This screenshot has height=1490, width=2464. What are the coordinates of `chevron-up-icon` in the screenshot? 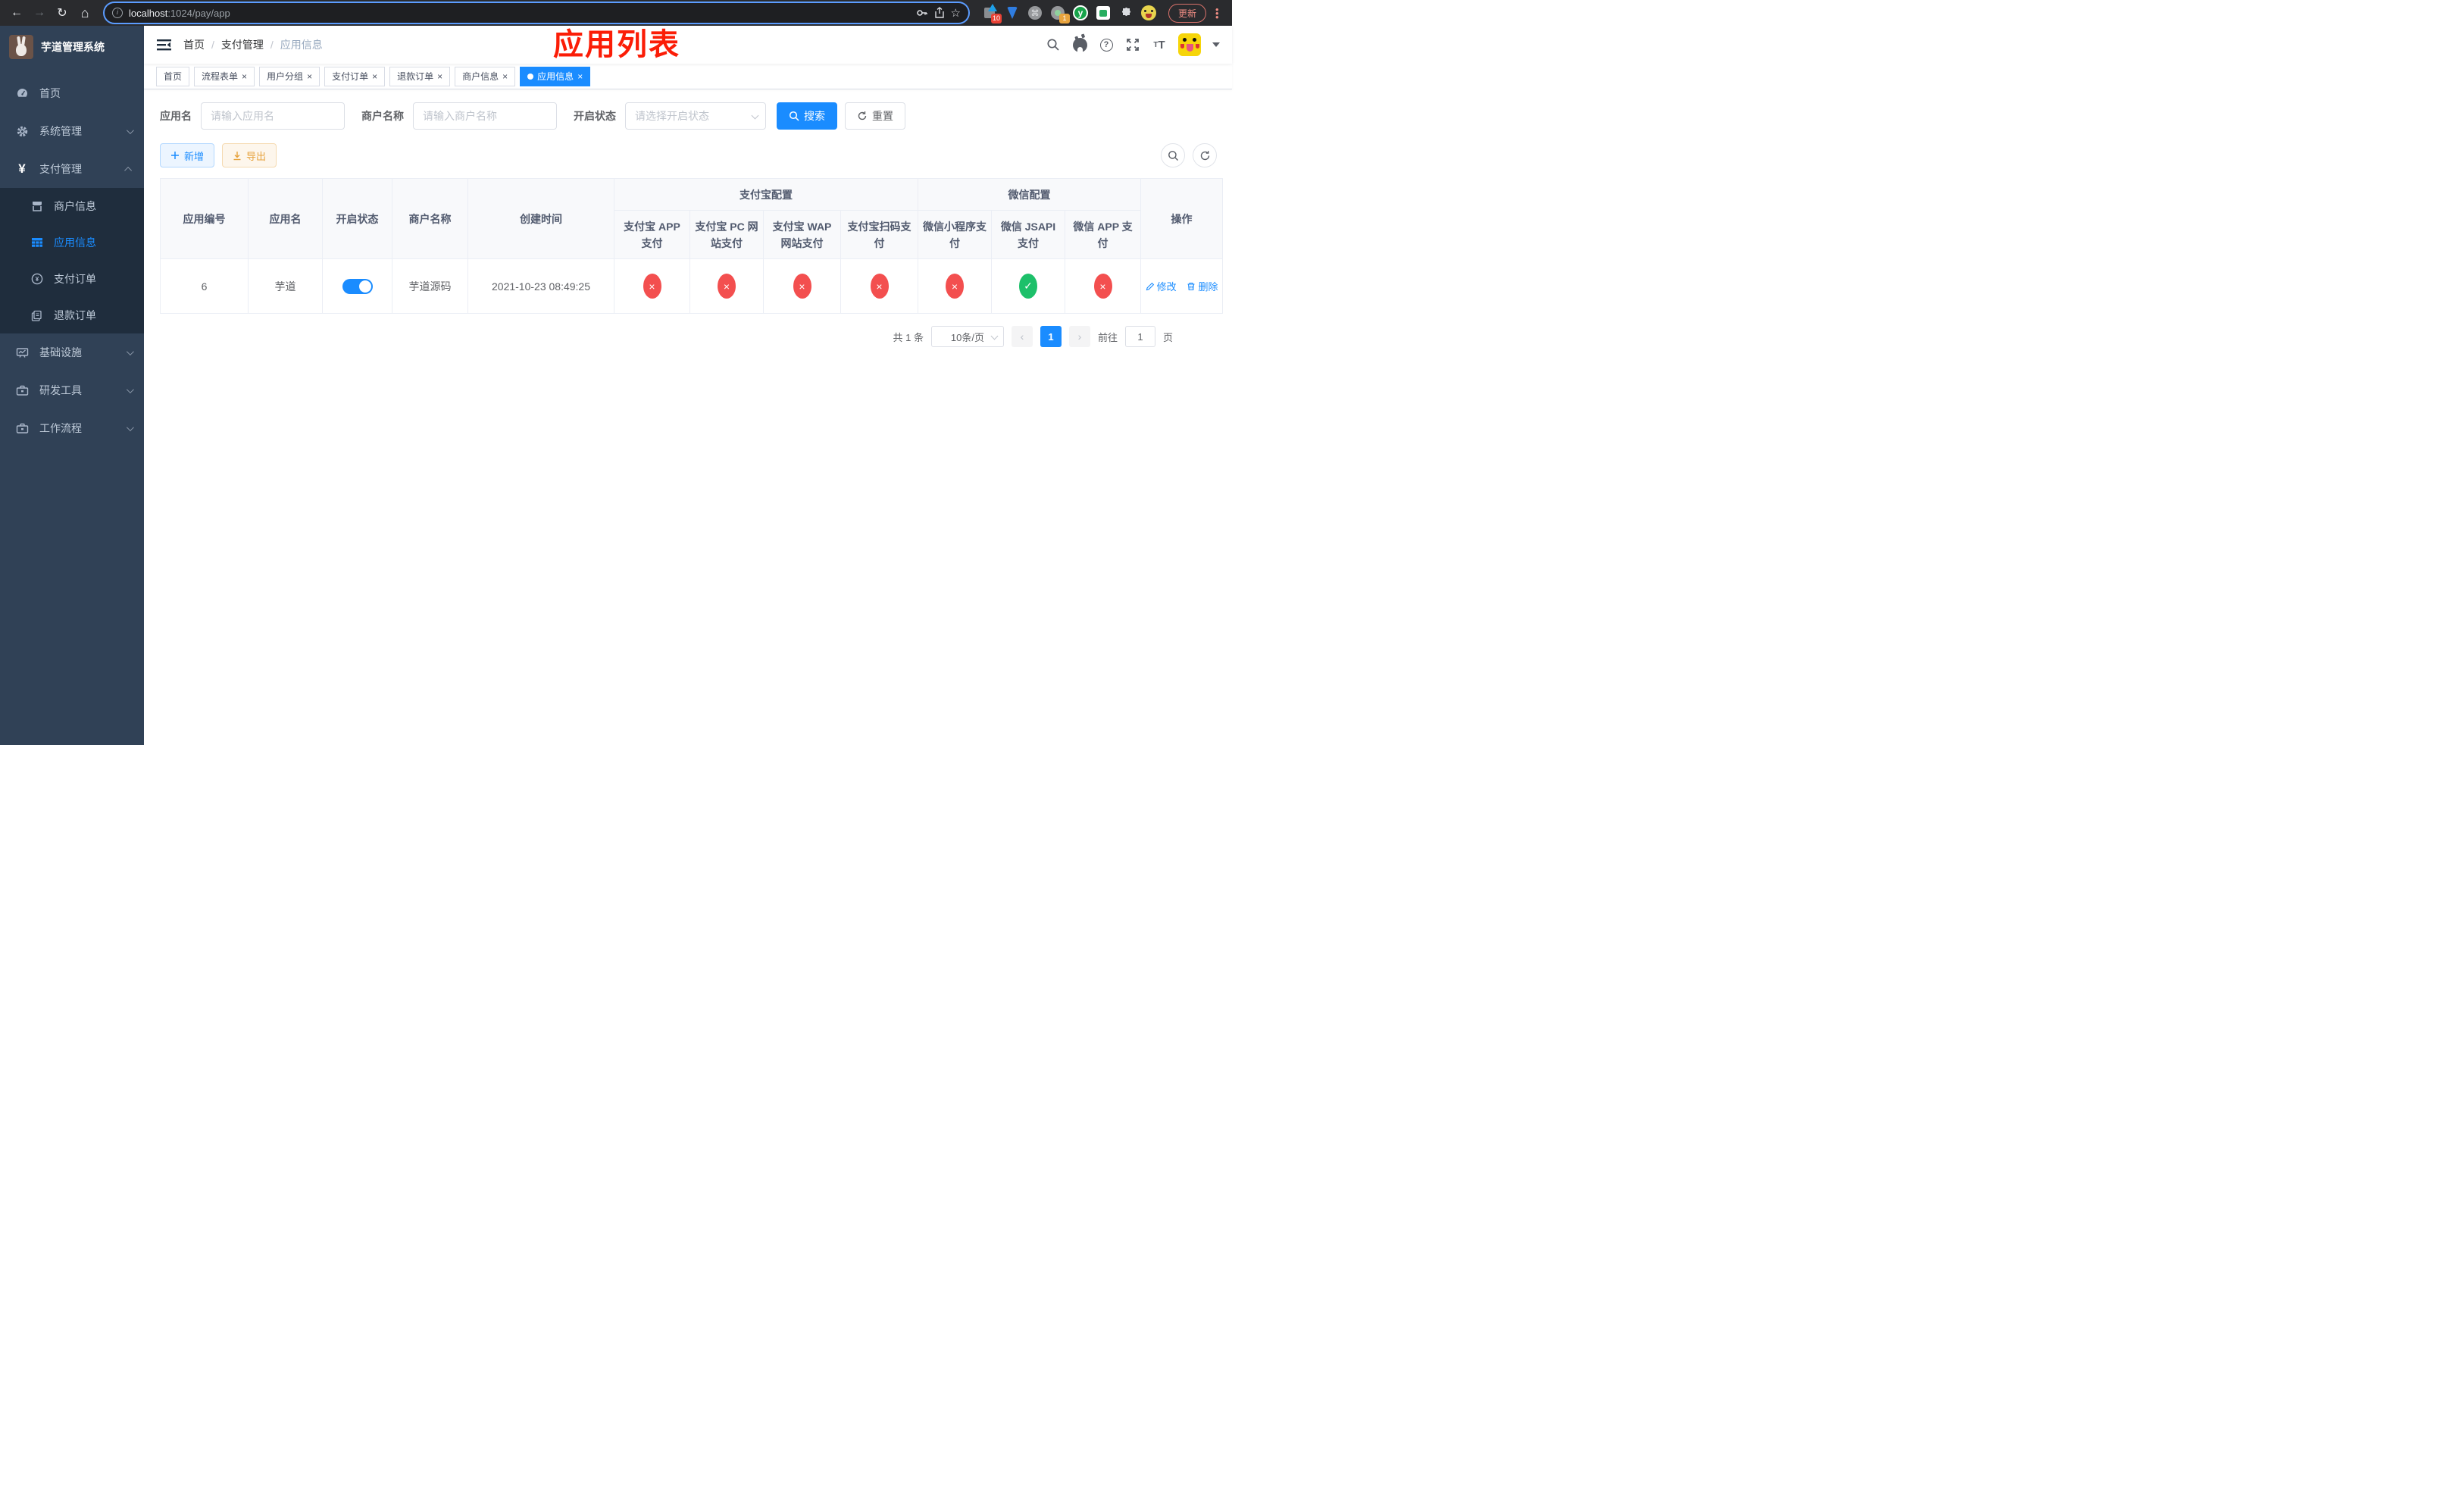 It's located at (128, 170).